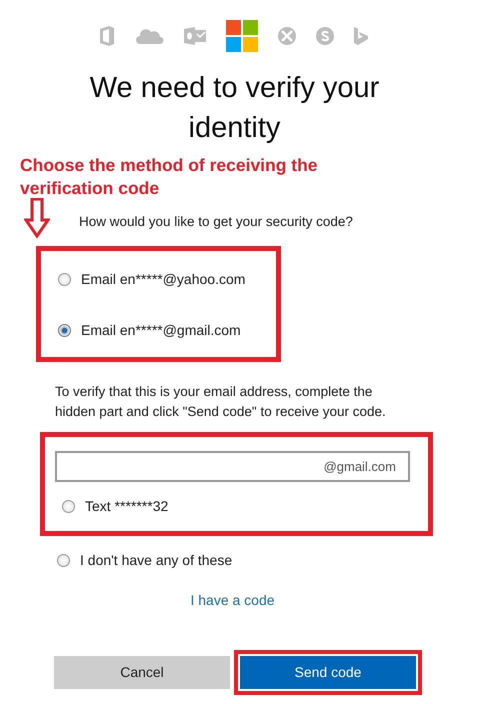 This screenshot has width=479, height=704. Describe the element at coordinates (161, 331) in the screenshot. I see `option-label: Email en*****@gmail.com` at that location.